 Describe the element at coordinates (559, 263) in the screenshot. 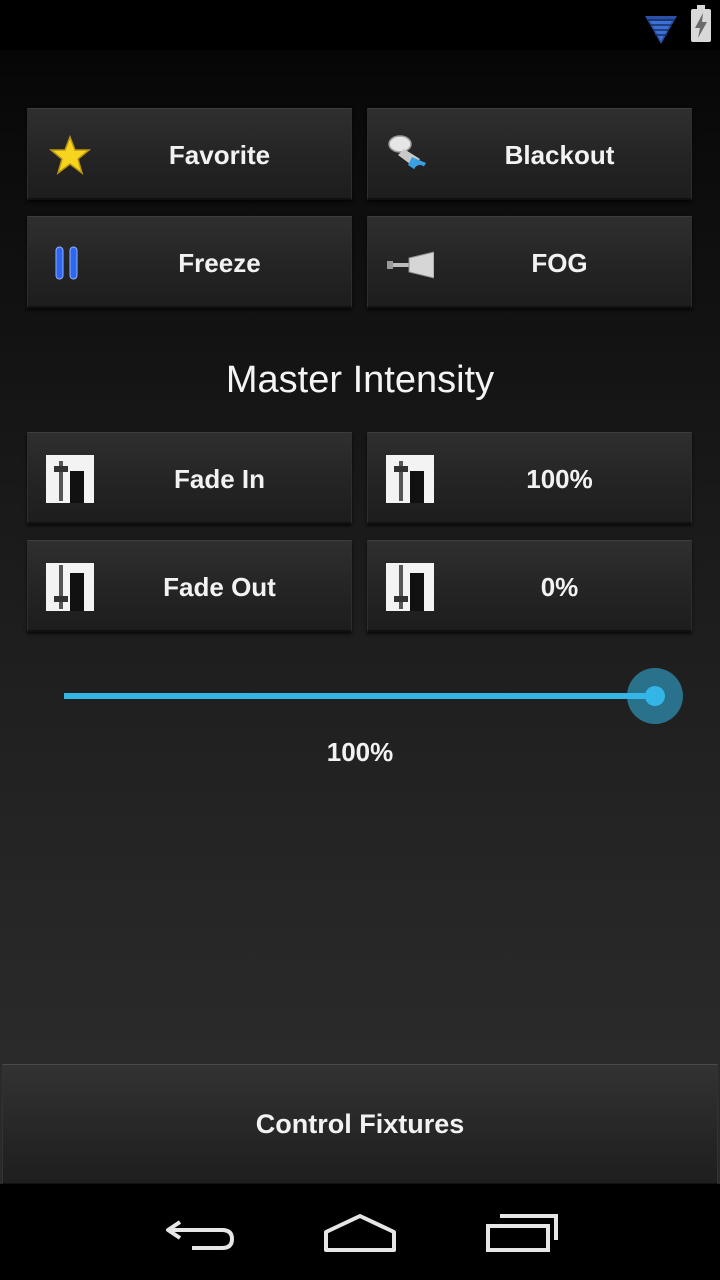

I see `fog-label: FOG` at that location.